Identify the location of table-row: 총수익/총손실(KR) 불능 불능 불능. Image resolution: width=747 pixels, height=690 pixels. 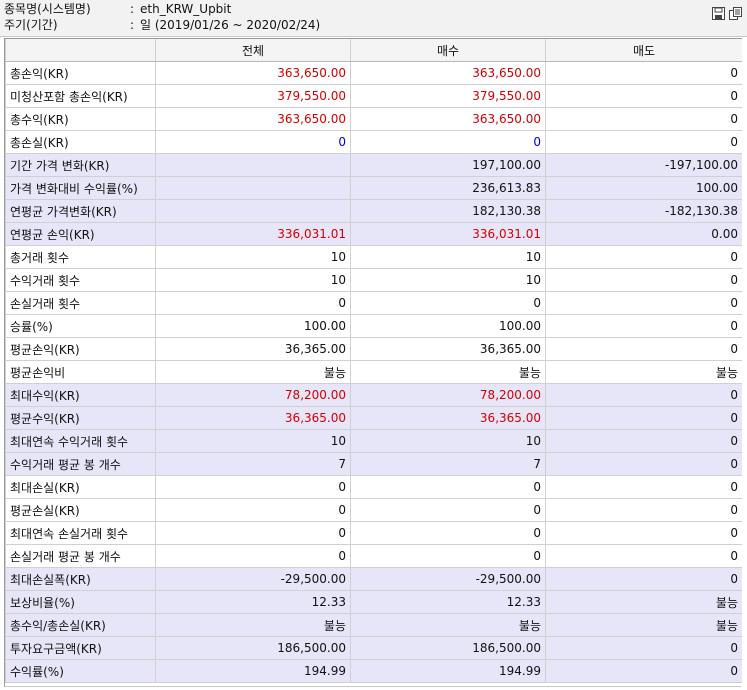
(373, 625).